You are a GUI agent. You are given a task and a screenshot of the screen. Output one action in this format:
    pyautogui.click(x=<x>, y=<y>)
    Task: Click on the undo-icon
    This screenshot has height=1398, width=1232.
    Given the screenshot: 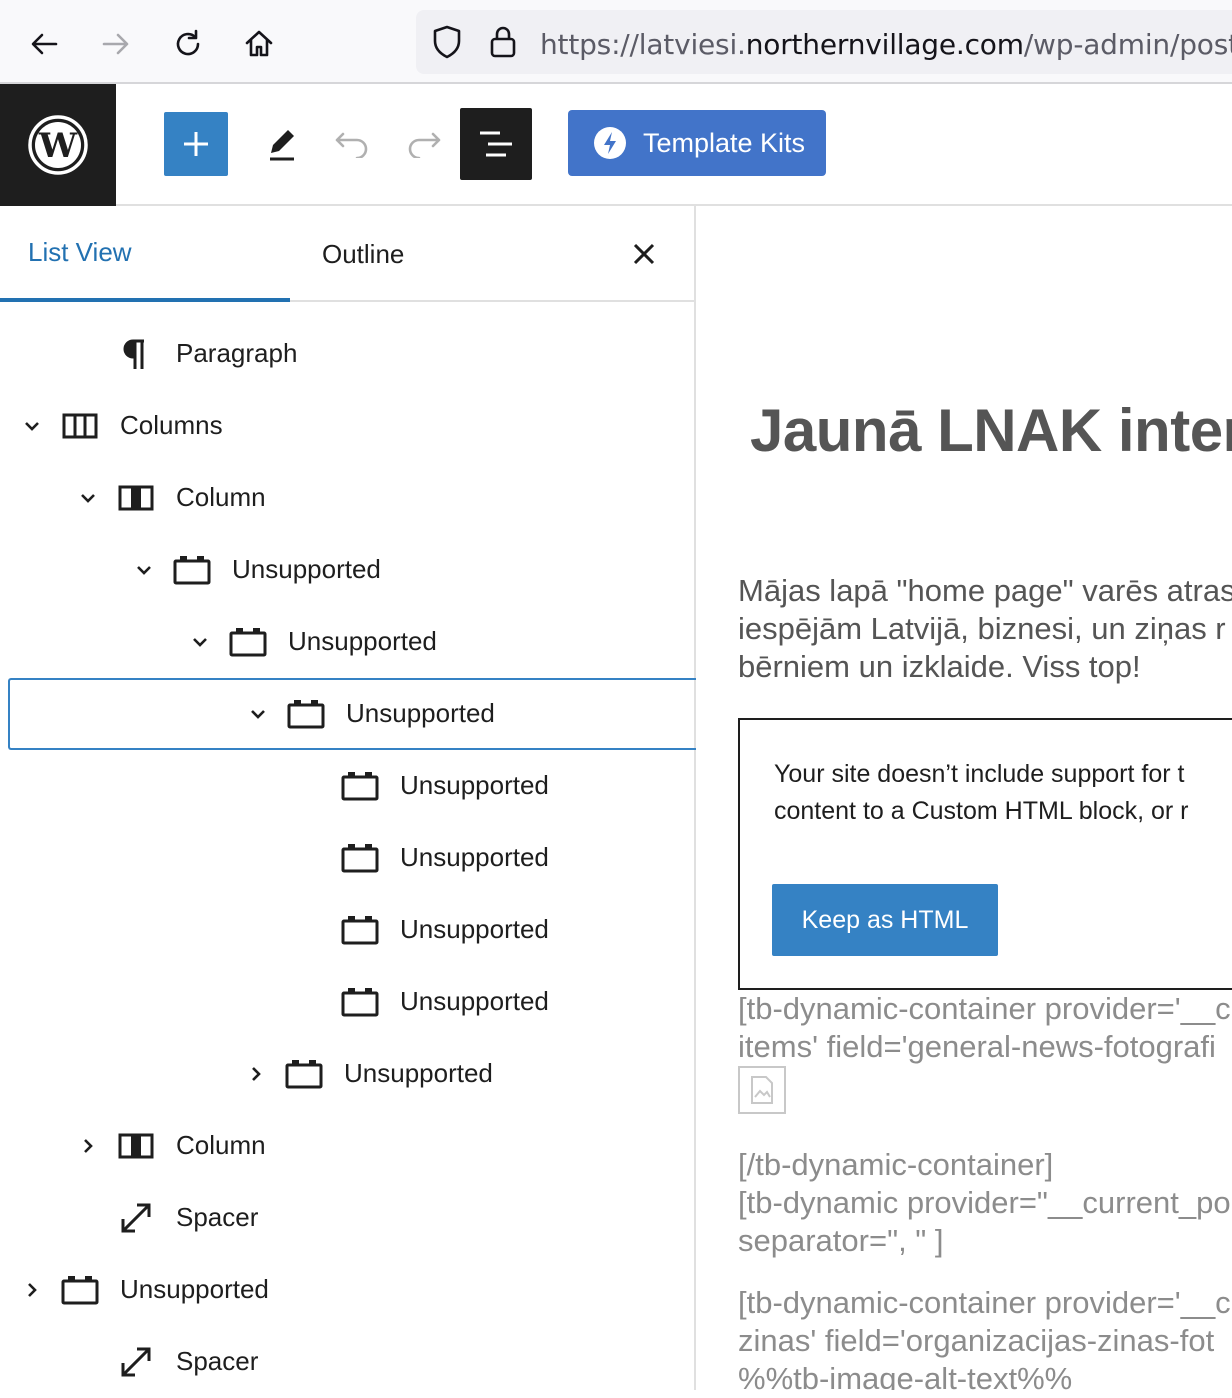 What is the action you would take?
    pyautogui.click(x=351, y=145)
    